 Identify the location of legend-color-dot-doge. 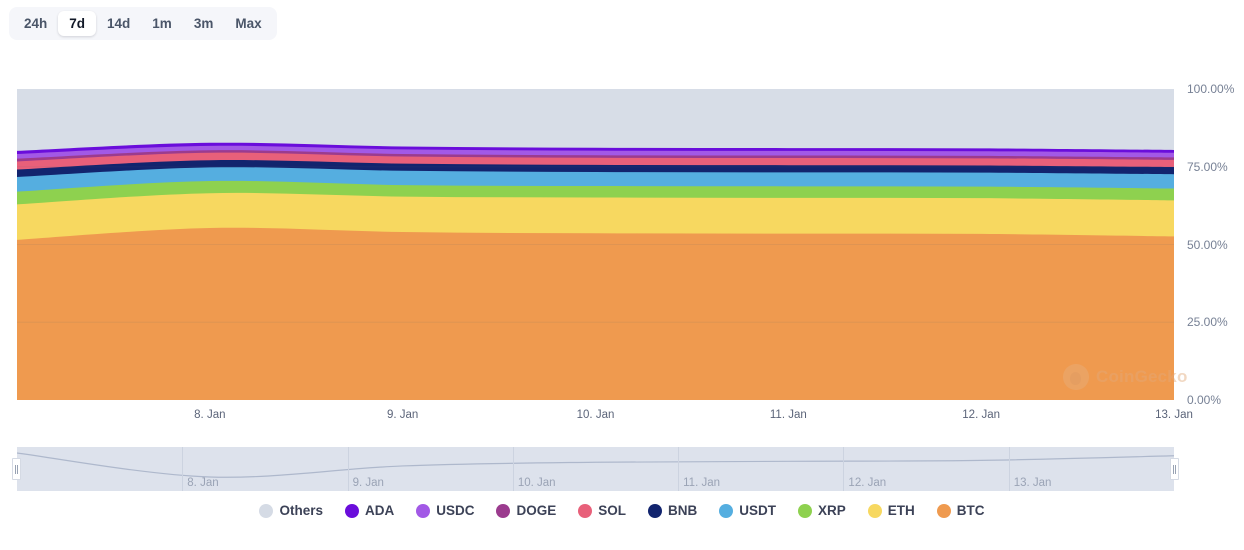
(503, 511).